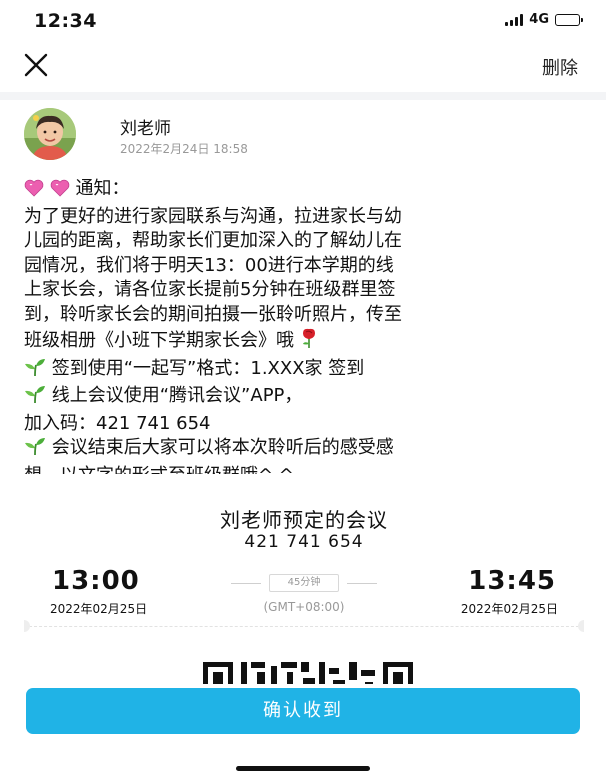 The height and width of the screenshot is (779, 606). I want to click on end-time: 13:45, so click(512, 581).